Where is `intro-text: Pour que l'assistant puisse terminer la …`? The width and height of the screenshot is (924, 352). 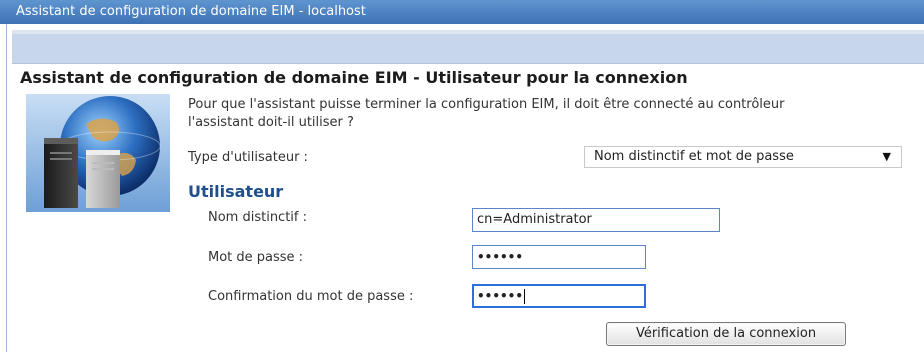
intro-text: Pour que l'assistant puisse terminer la … is located at coordinates (556, 114).